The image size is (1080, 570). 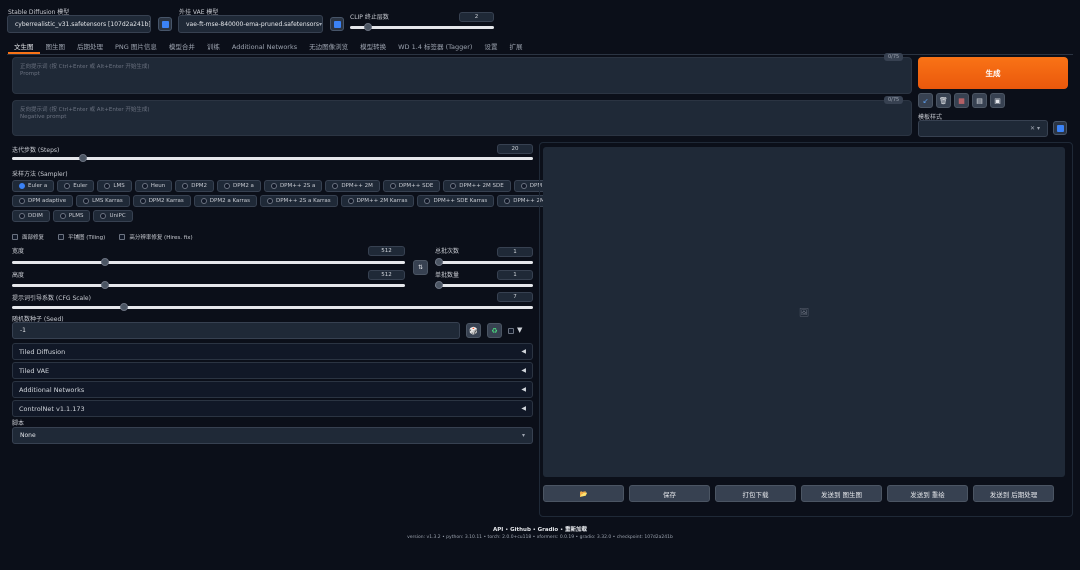 What do you see at coordinates (114, 186) in the screenshot?
I see `sampler-option: LMS` at bounding box center [114, 186].